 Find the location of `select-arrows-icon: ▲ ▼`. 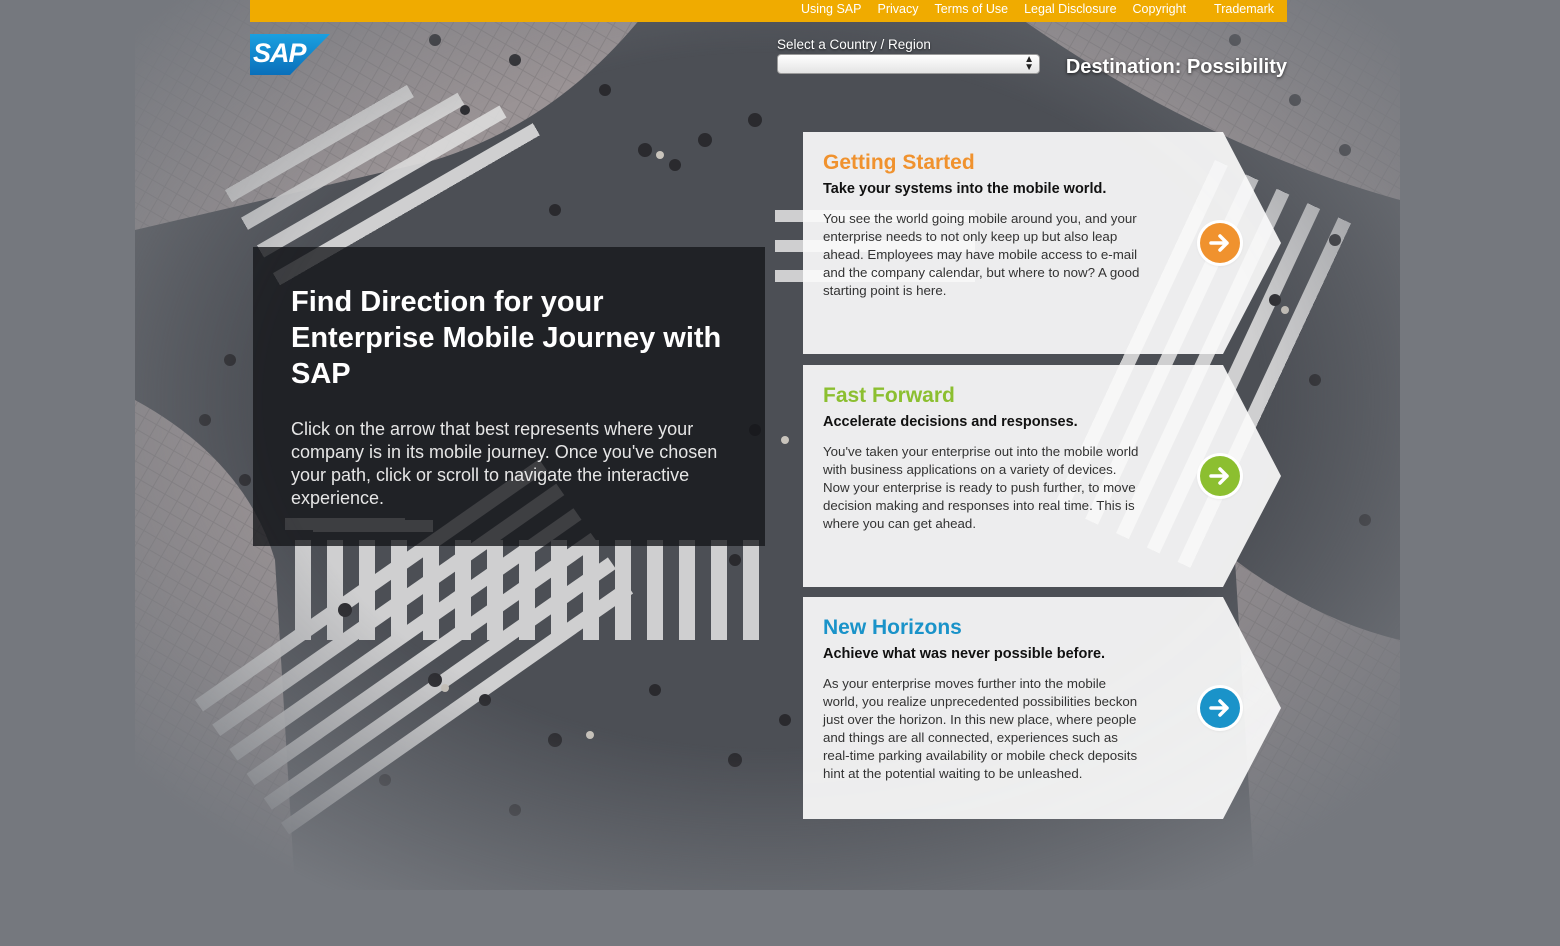

select-arrows-icon: ▲ ▼ is located at coordinates (1029, 63).